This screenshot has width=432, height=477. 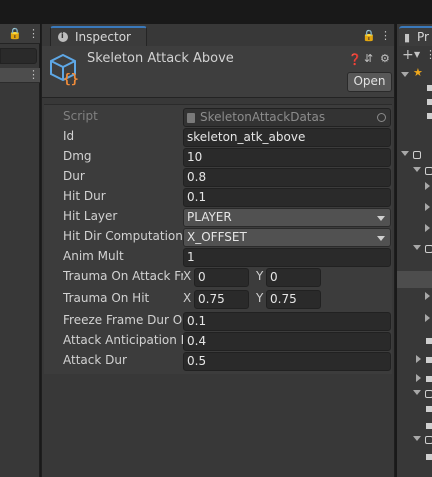 What do you see at coordinates (381, 117) in the screenshot?
I see `object-picker-icon` at bounding box center [381, 117].